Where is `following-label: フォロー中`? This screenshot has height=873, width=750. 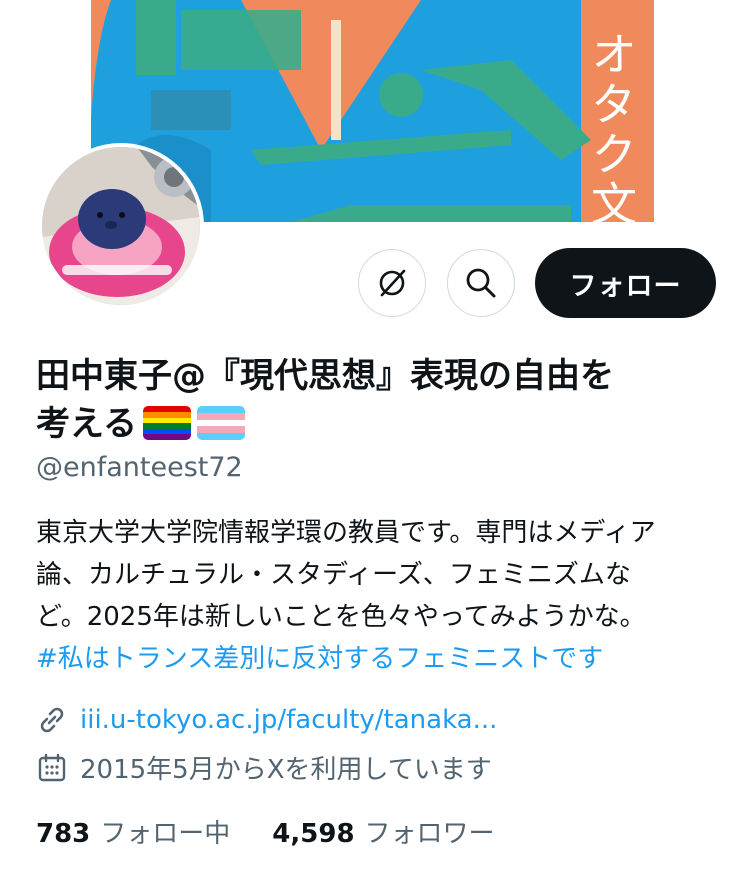 following-label: フォロー中 is located at coordinates (165, 834).